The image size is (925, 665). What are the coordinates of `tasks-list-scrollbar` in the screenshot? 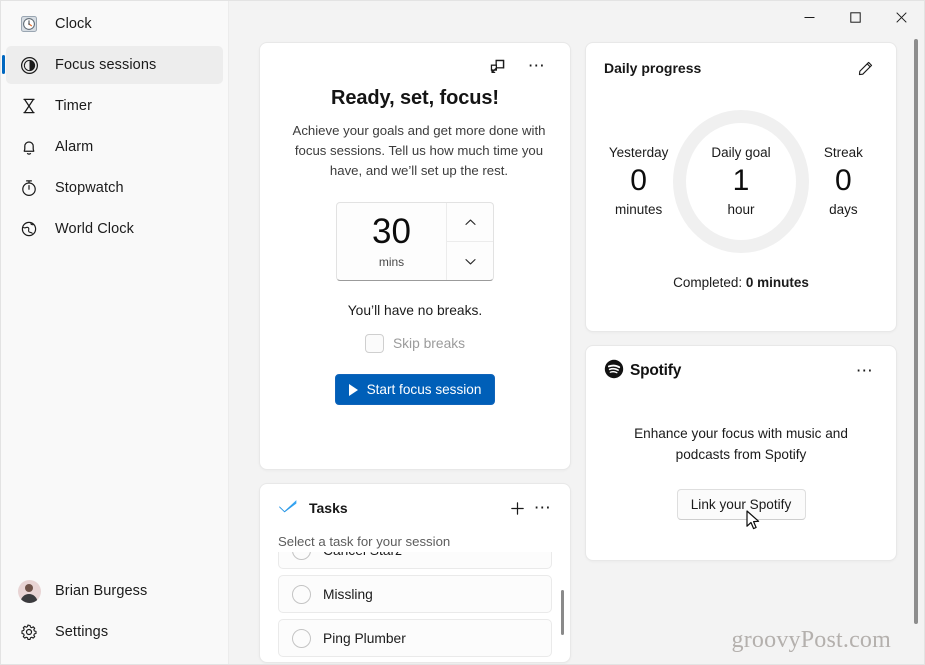 It's located at (562, 612).